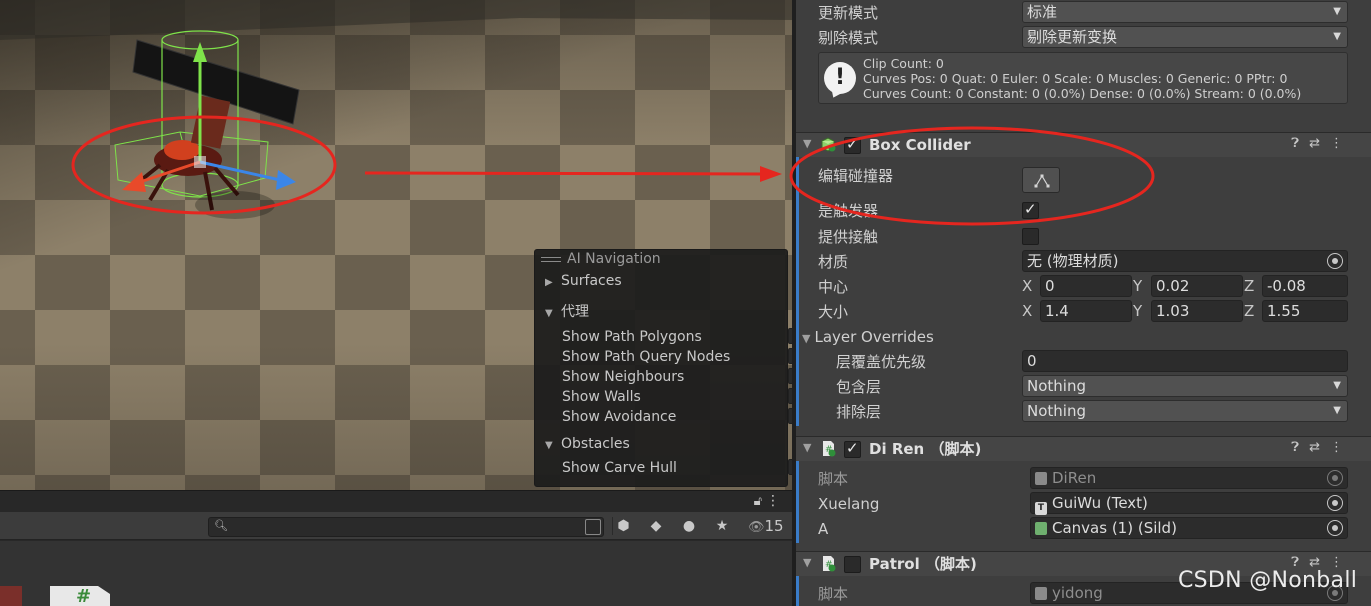  What do you see at coordinates (677, 397) in the screenshot?
I see `option-show-walls: Show Walls` at bounding box center [677, 397].